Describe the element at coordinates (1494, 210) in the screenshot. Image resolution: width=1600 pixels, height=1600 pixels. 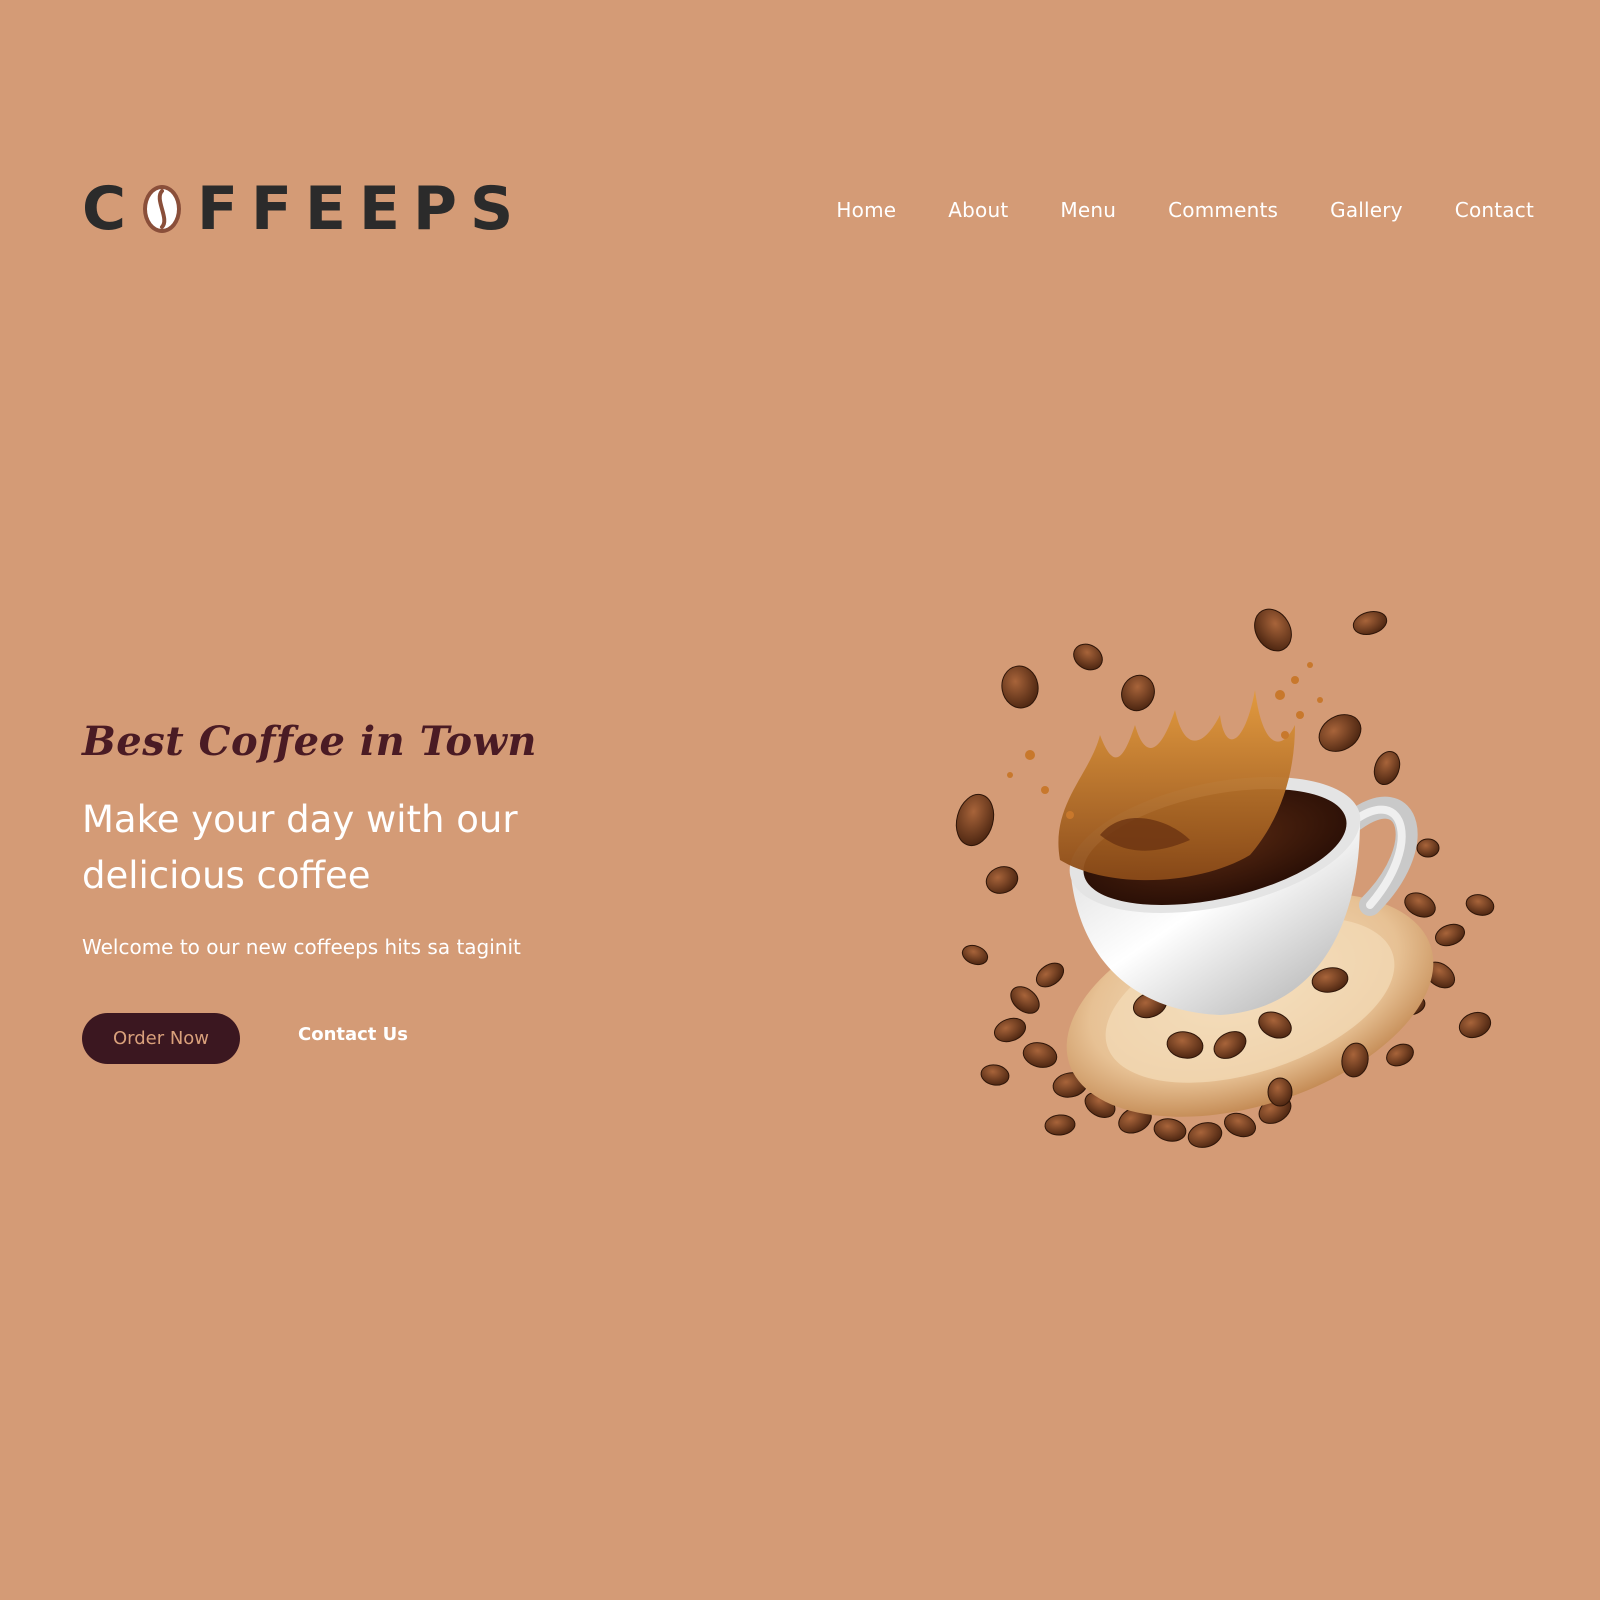
I see `nav-item-contact: Contact` at that location.